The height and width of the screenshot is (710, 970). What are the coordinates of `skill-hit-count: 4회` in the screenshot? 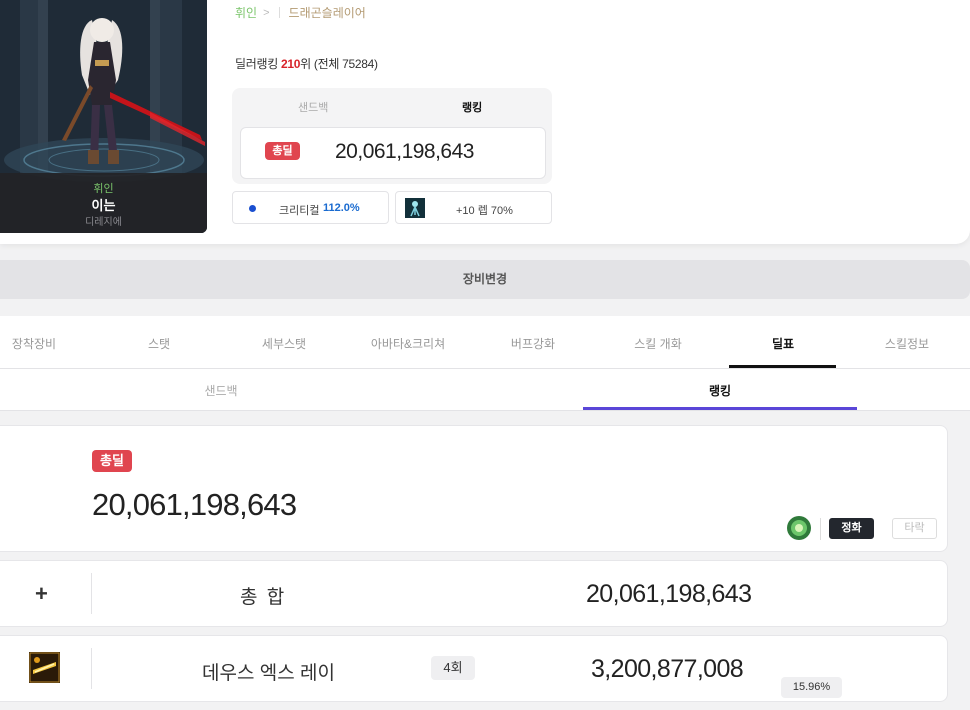 It's located at (453, 668).